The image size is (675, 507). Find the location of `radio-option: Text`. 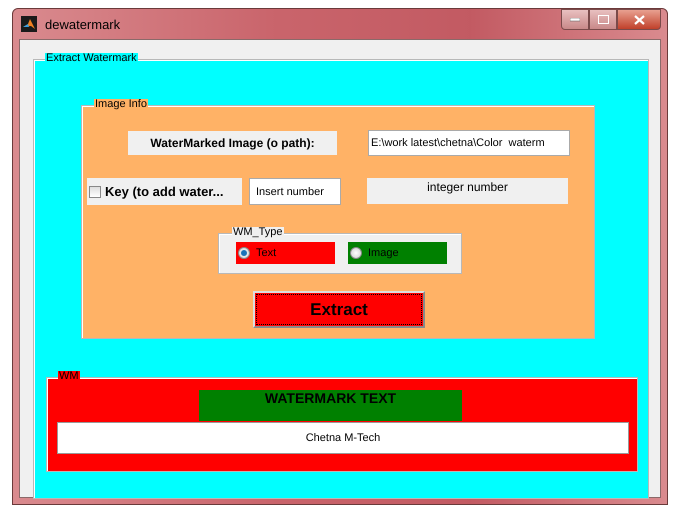

radio-option: Text is located at coordinates (285, 253).